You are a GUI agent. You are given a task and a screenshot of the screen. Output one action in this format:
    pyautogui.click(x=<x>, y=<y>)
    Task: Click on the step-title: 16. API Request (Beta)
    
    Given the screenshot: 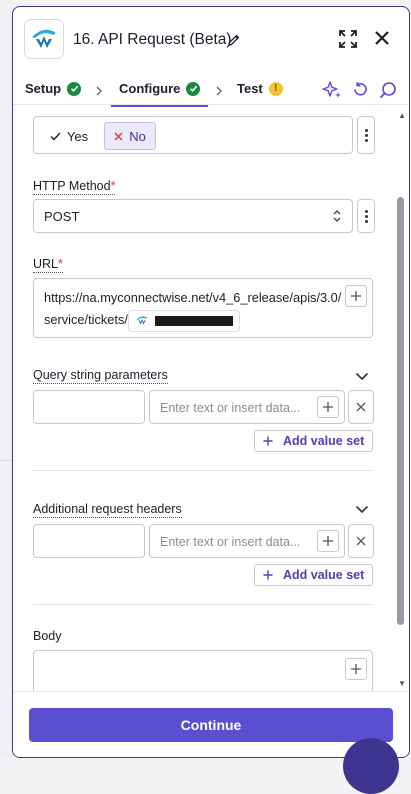 What is the action you would take?
    pyautogui.click(x=152, y=39)
    